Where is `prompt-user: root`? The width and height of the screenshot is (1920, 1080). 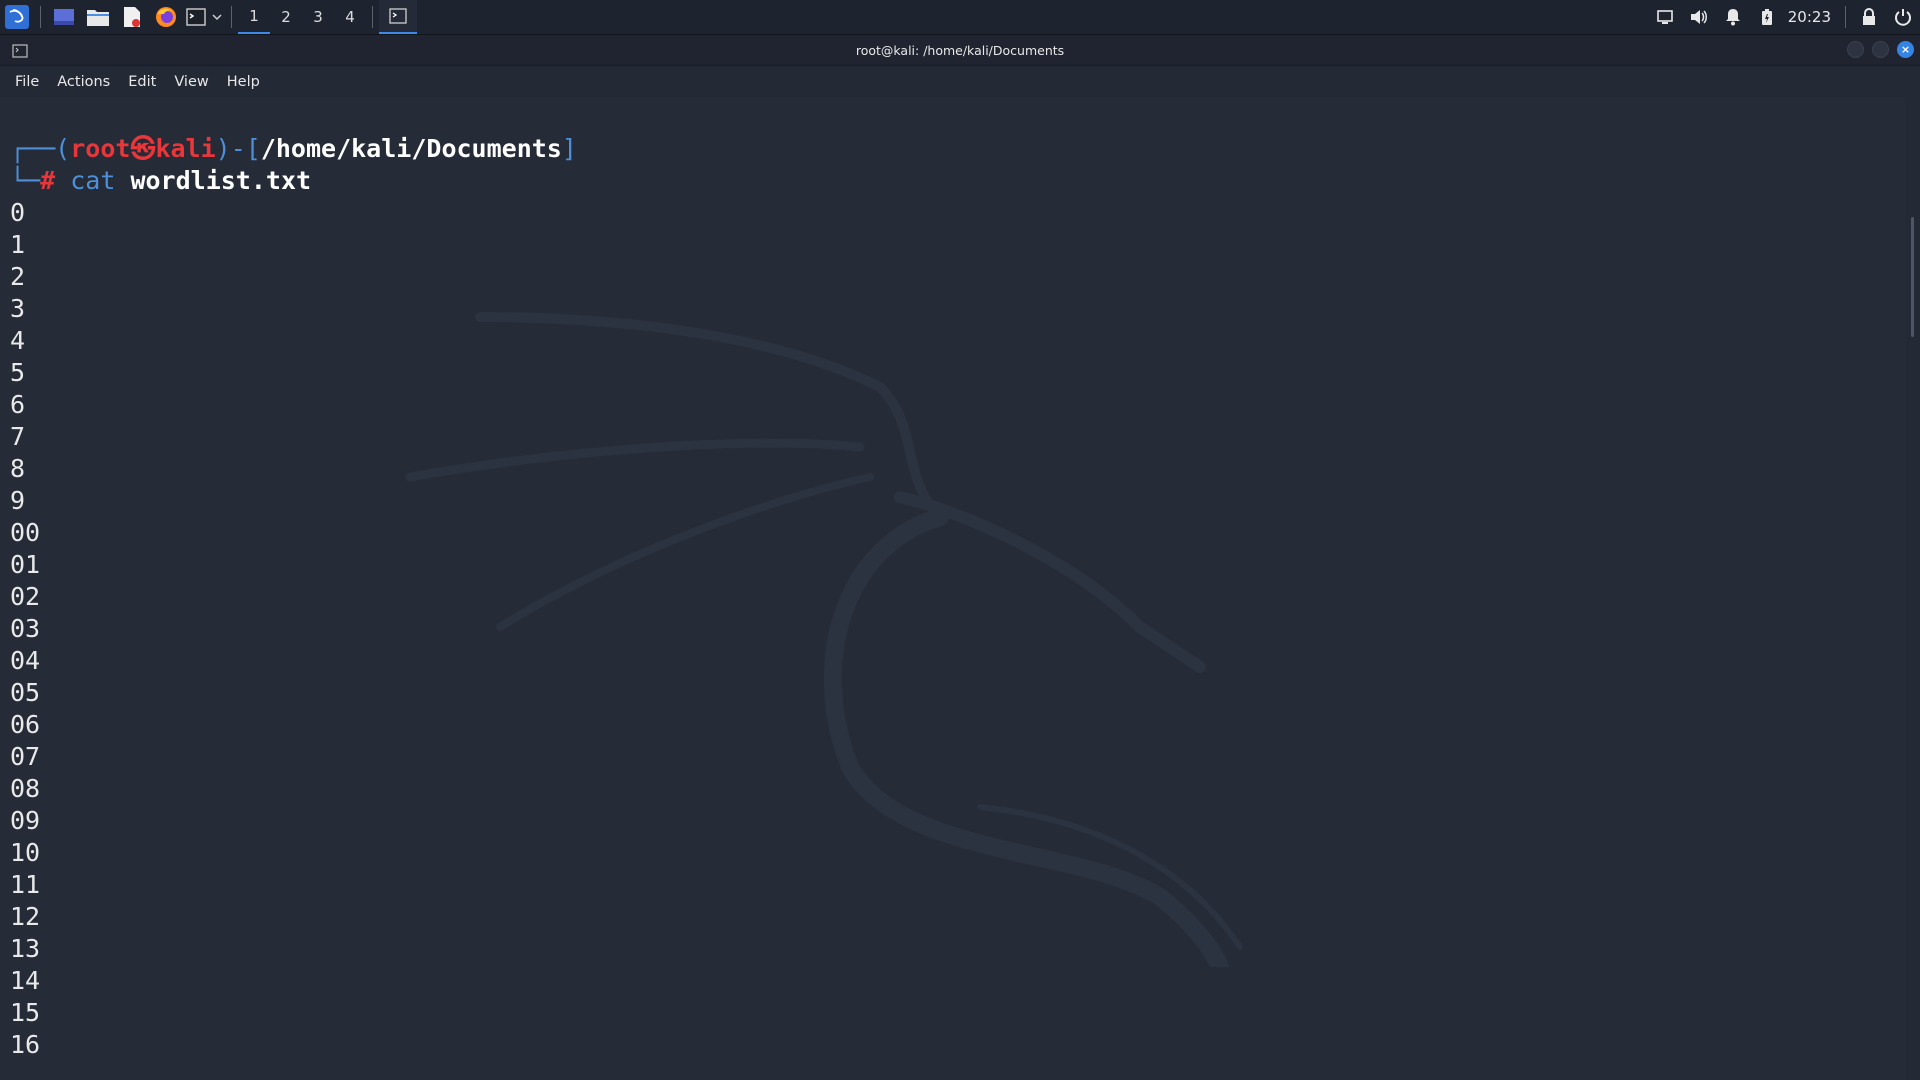
prompt-user: root is located at coordinates (100, 148).